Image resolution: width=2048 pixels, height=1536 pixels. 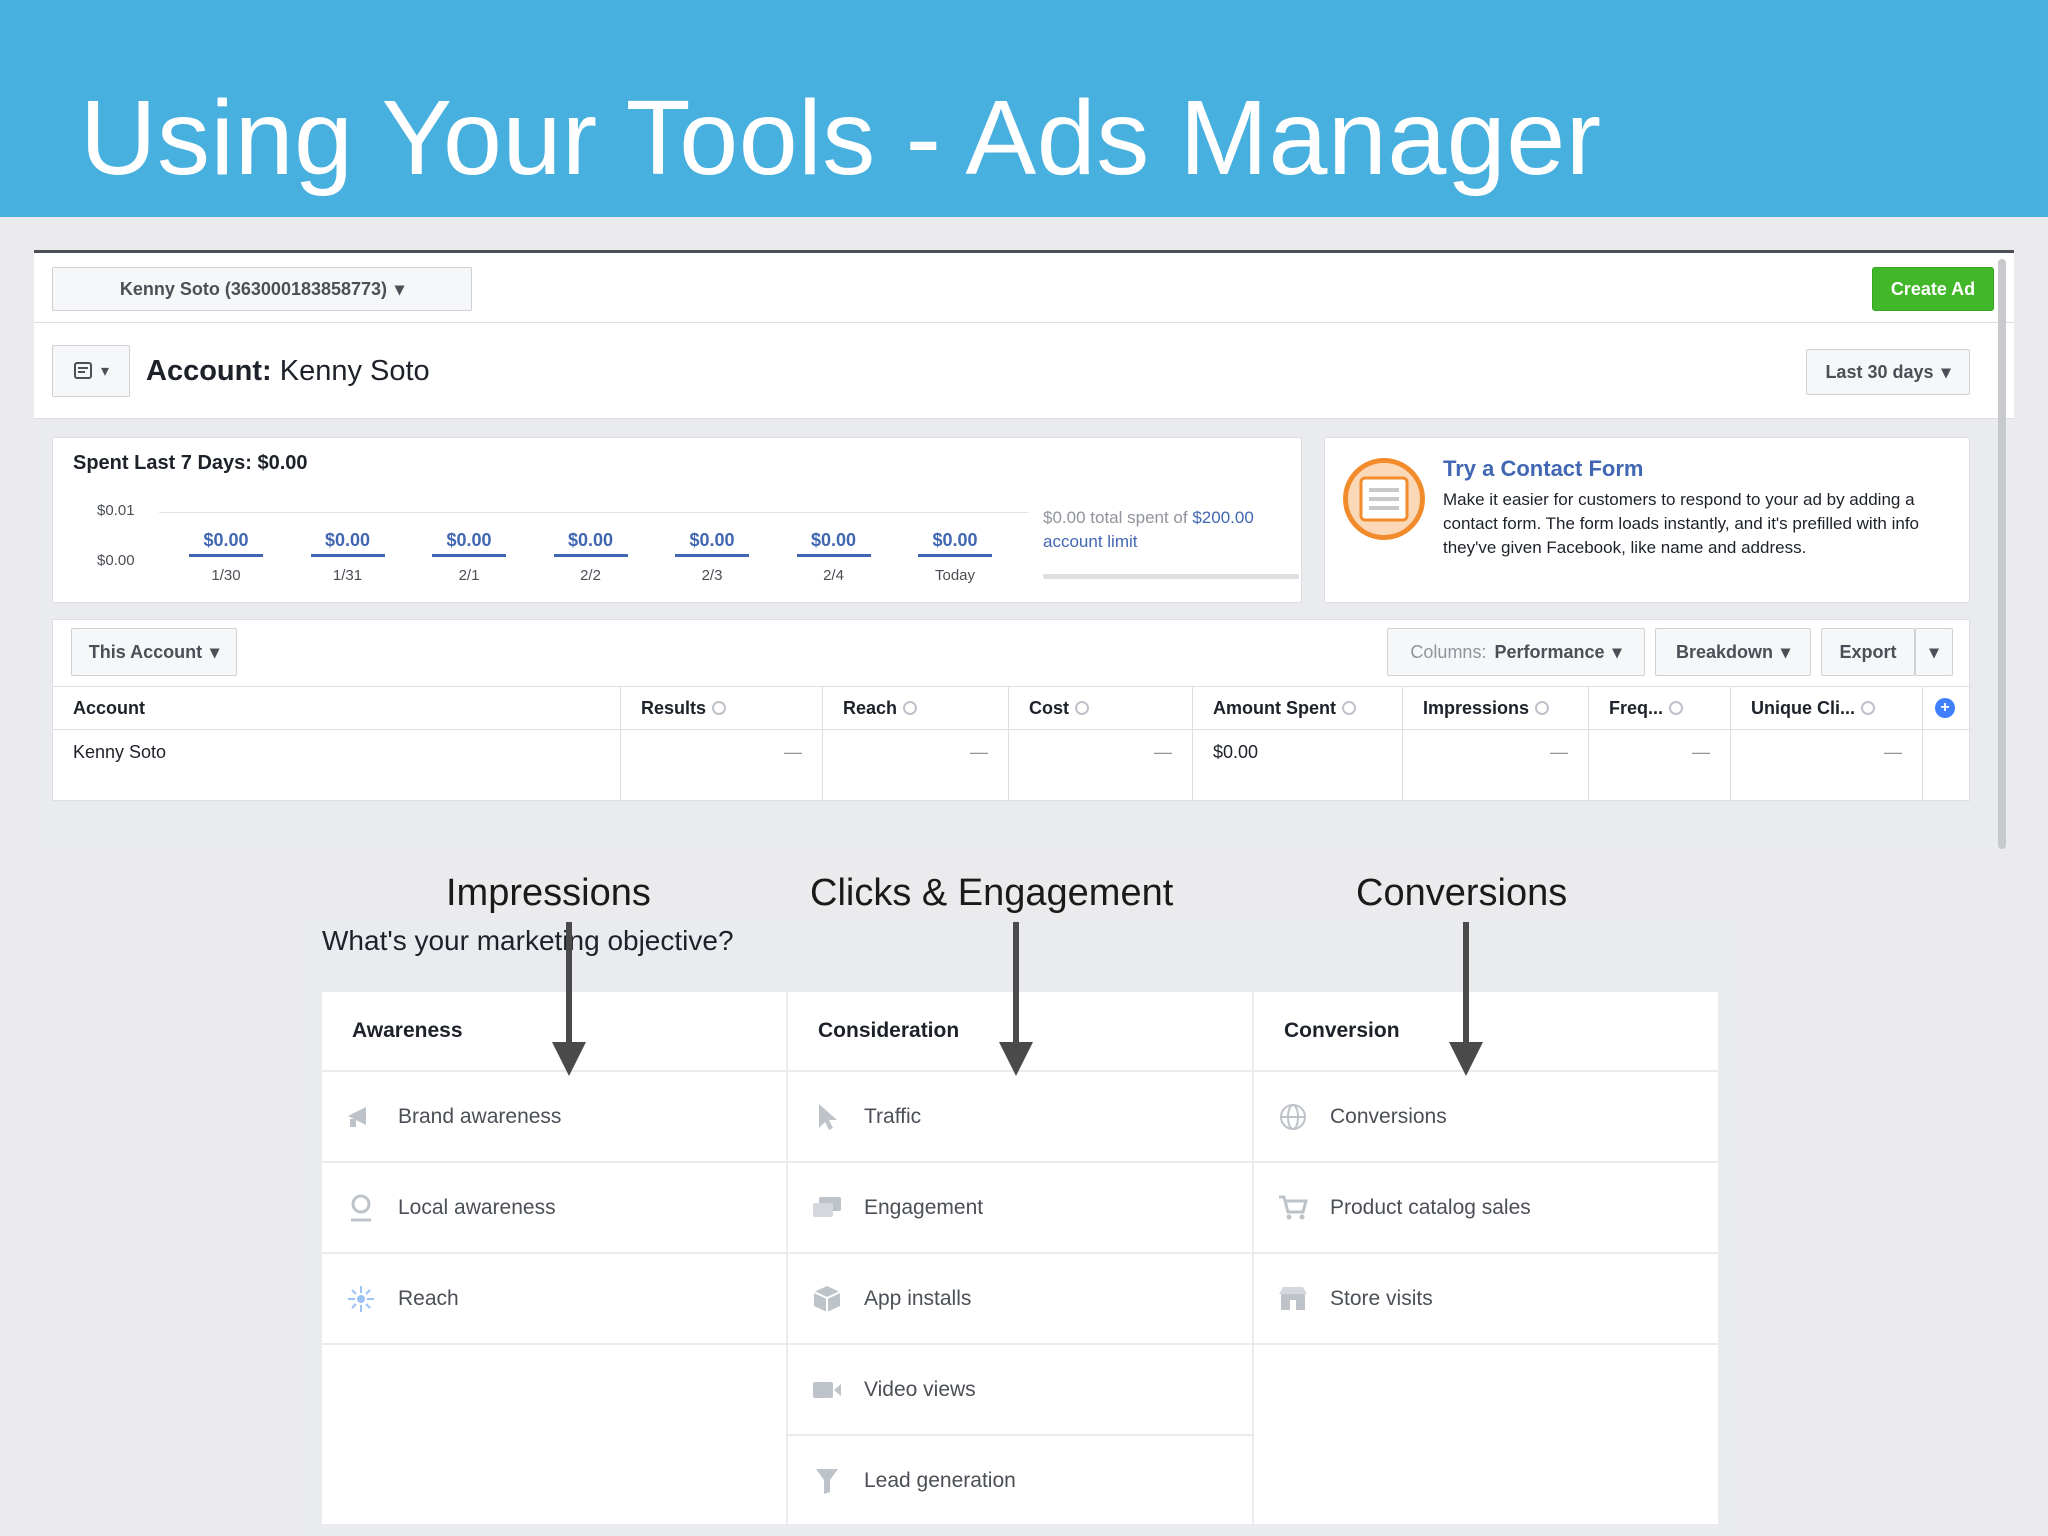 I want to click on objective-option: App installs, so click(x=1020, y=1299).